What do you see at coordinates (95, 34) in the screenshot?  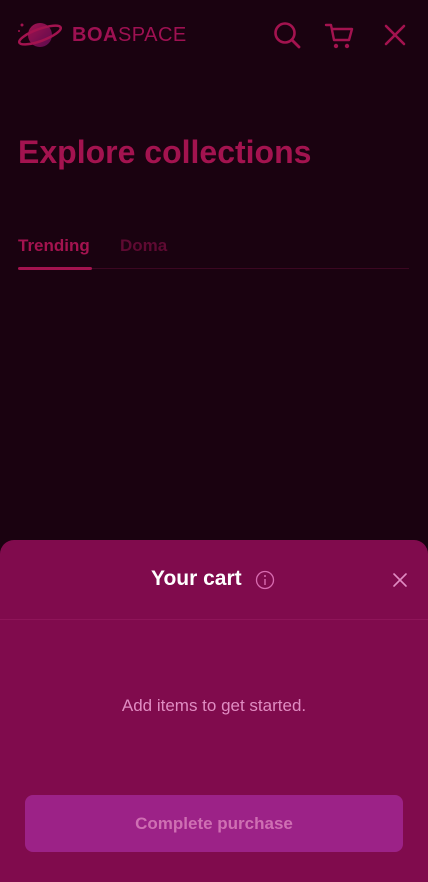 I see `logo-text-bold: BOA` at bounding box center [95, 34].